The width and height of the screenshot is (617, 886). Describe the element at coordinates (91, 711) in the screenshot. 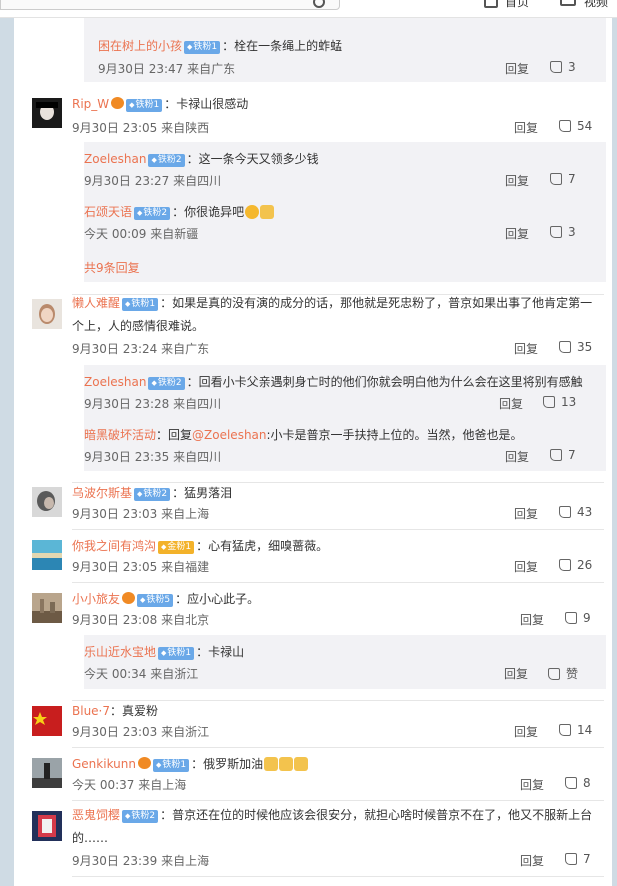

I see `comment-author: Blue·7` at that location.